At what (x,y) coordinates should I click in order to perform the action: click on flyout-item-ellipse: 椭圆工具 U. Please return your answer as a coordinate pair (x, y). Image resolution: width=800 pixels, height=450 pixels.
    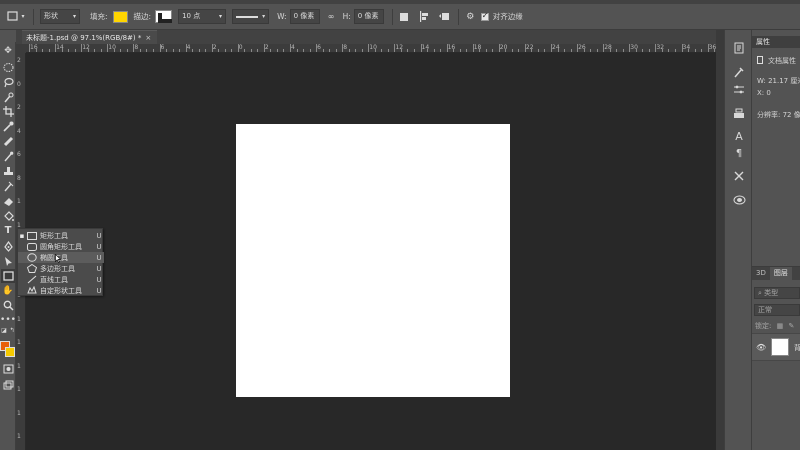
    Looking at the image, I should click on (61, 257).